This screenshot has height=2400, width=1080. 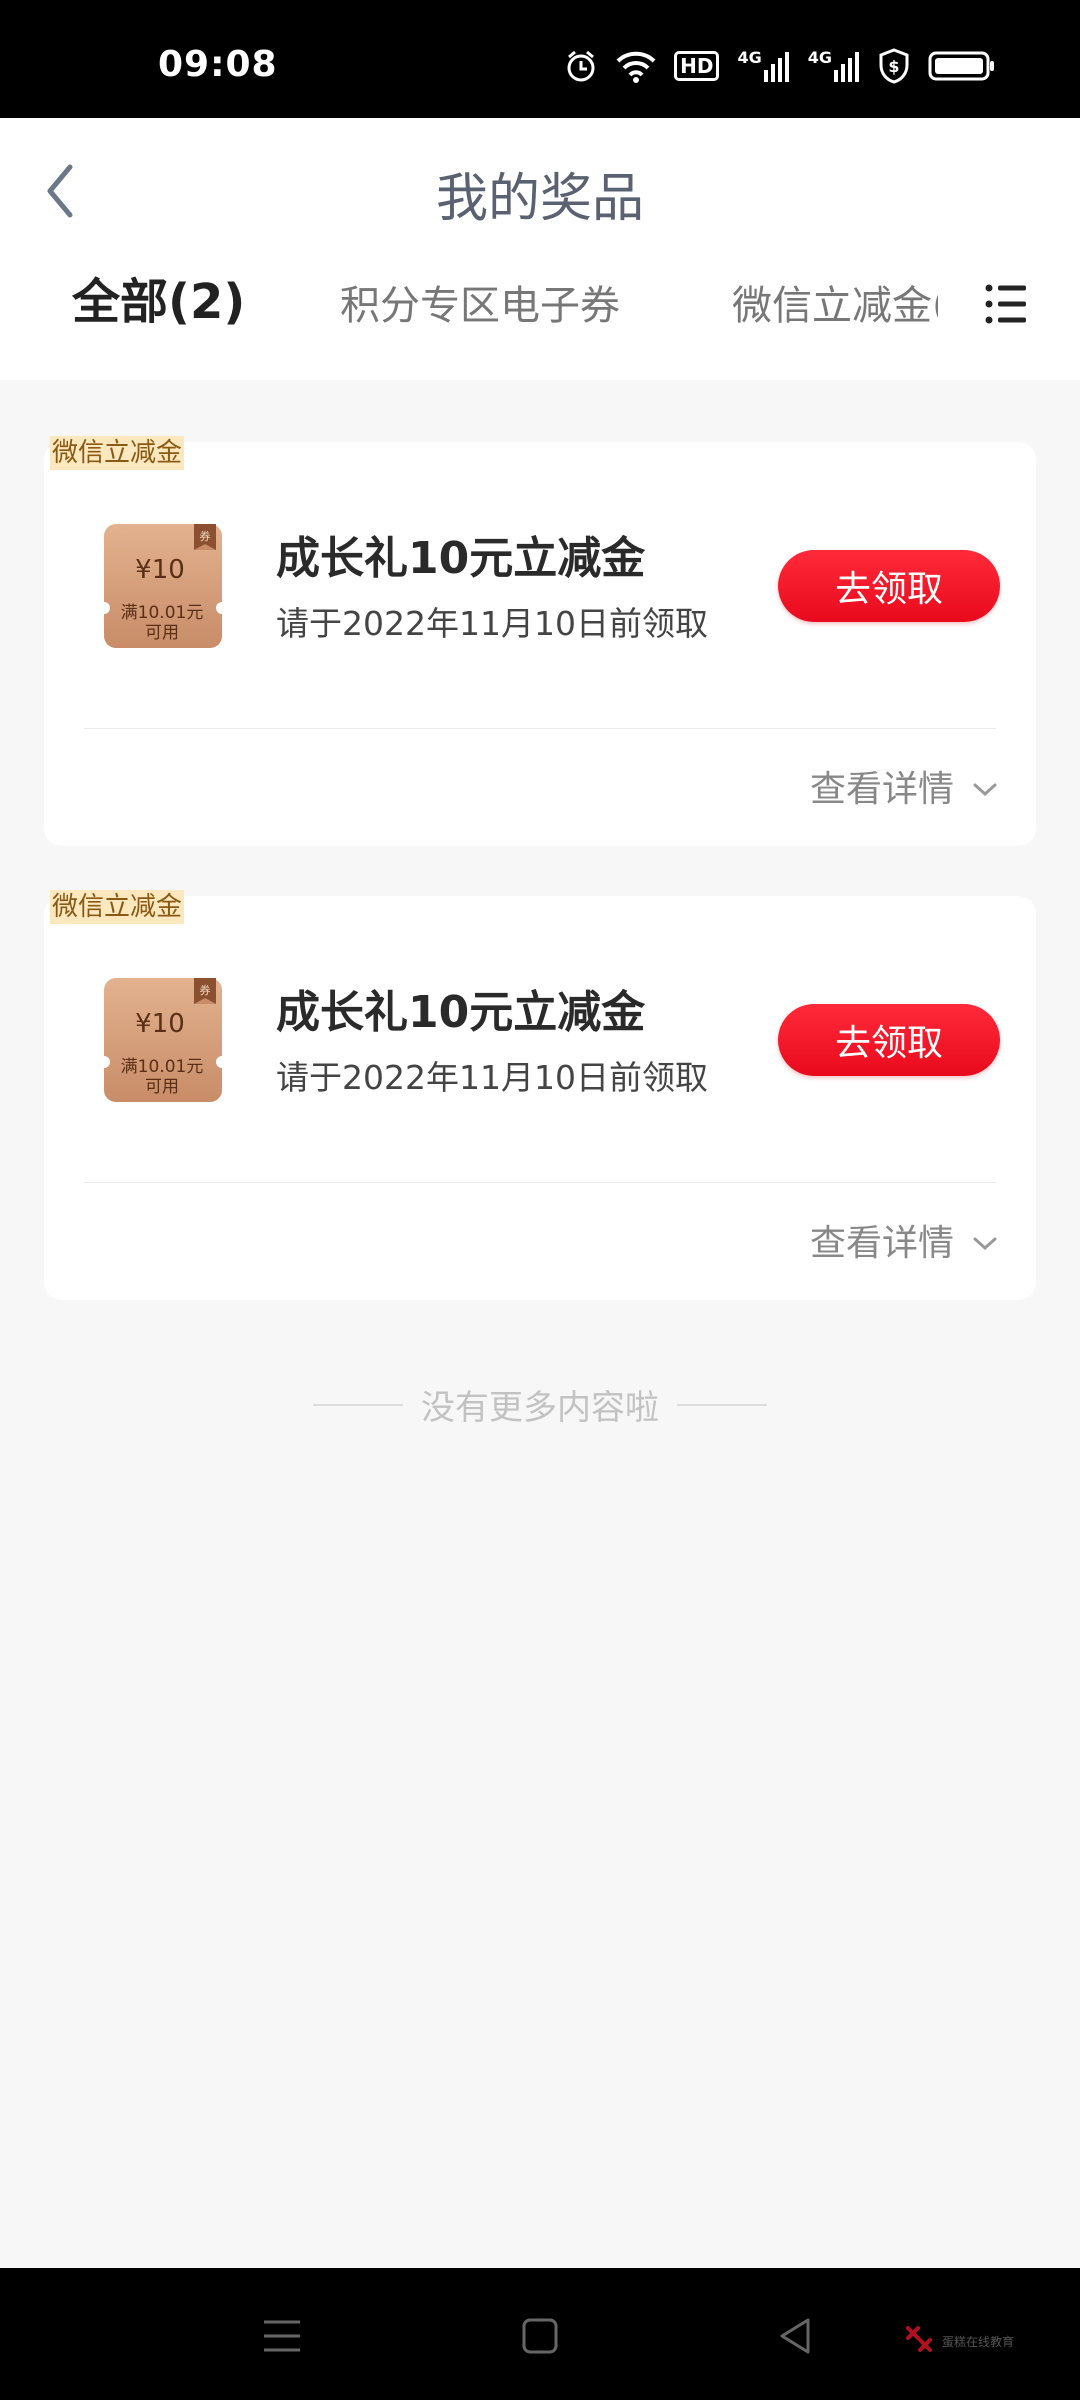 I want to click on menu-icon, so click(x=282, y=2342).